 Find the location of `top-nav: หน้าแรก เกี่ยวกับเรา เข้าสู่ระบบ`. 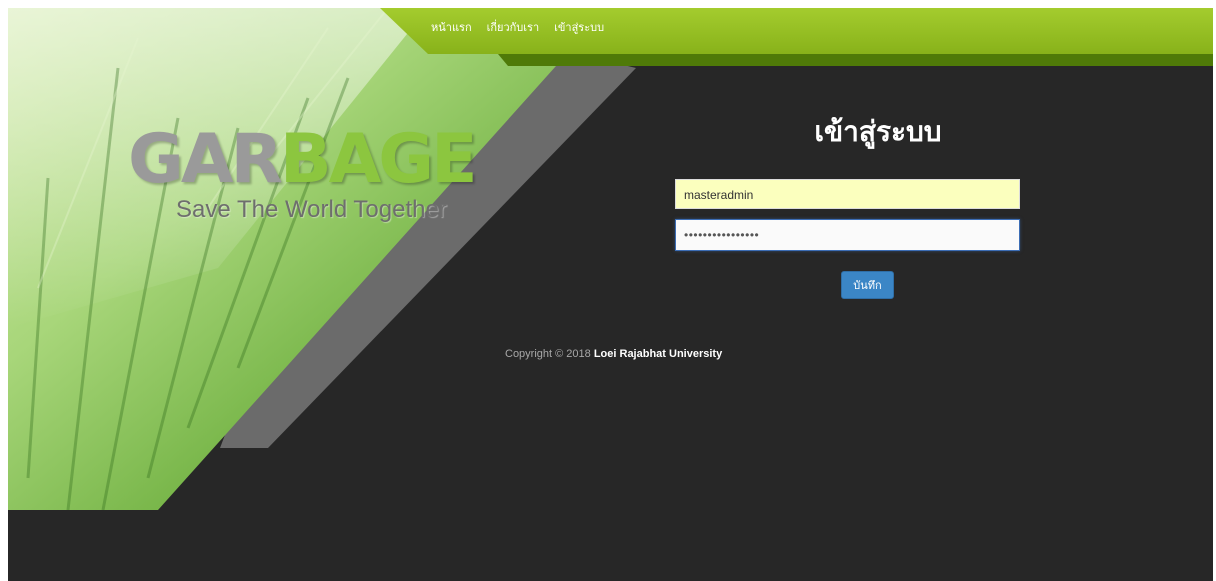

top-nav: หน้าแรก เกี่ยวกับเรา เข้าสู่ระบบ is located at coordinates (525, 27).